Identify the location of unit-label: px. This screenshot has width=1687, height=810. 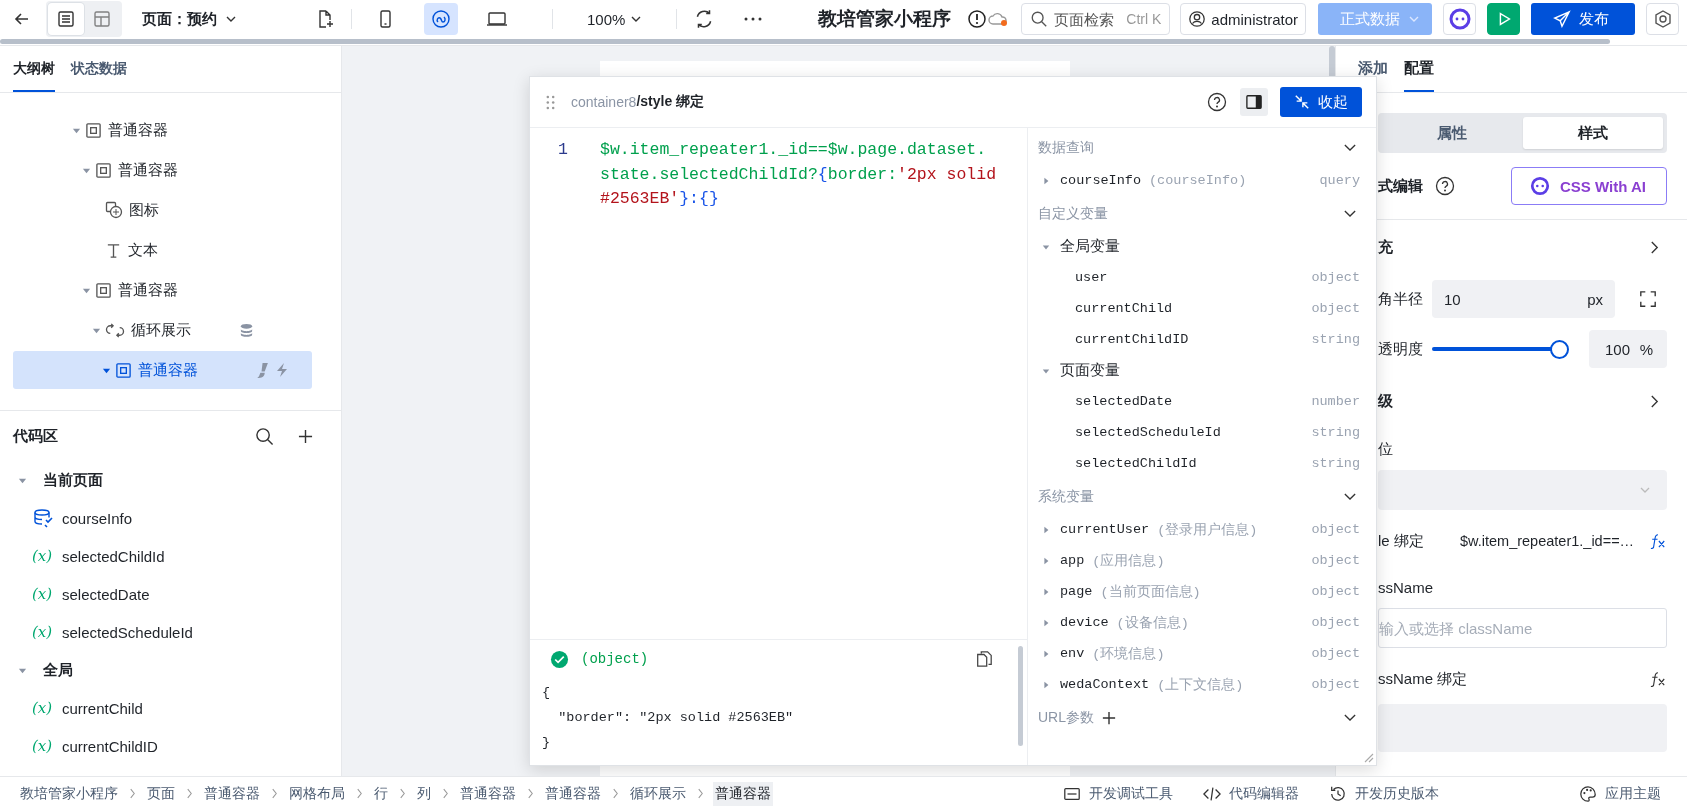
(1595, 299).